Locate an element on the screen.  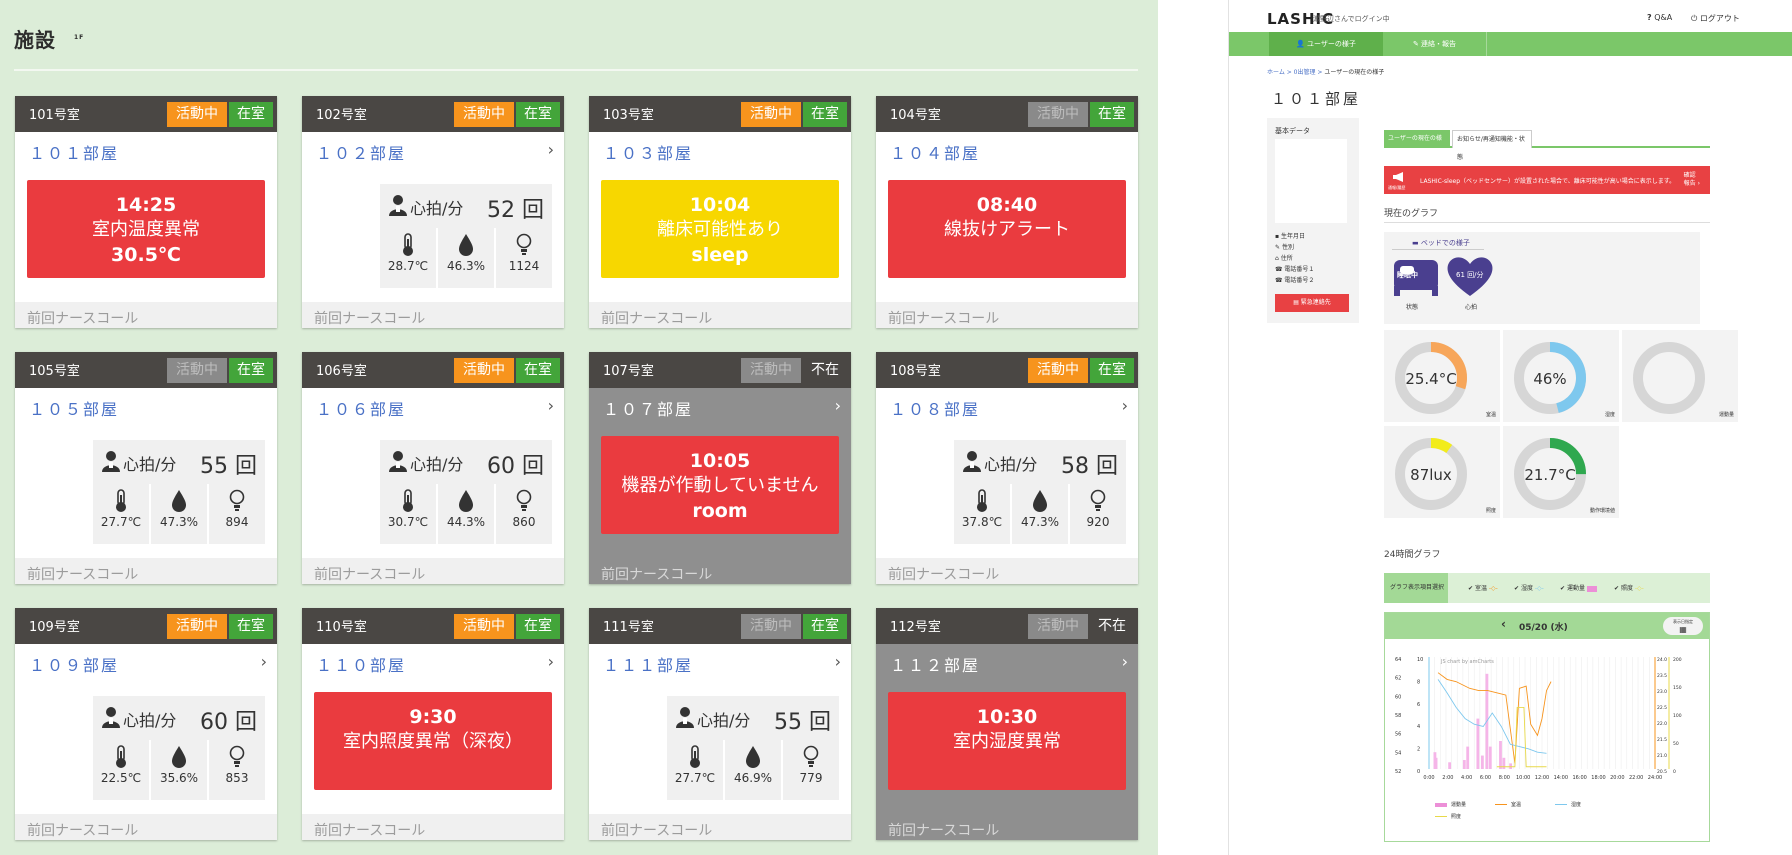
gauge-tile: 25.4°C 室温 is located at coordinates (1442, 376).